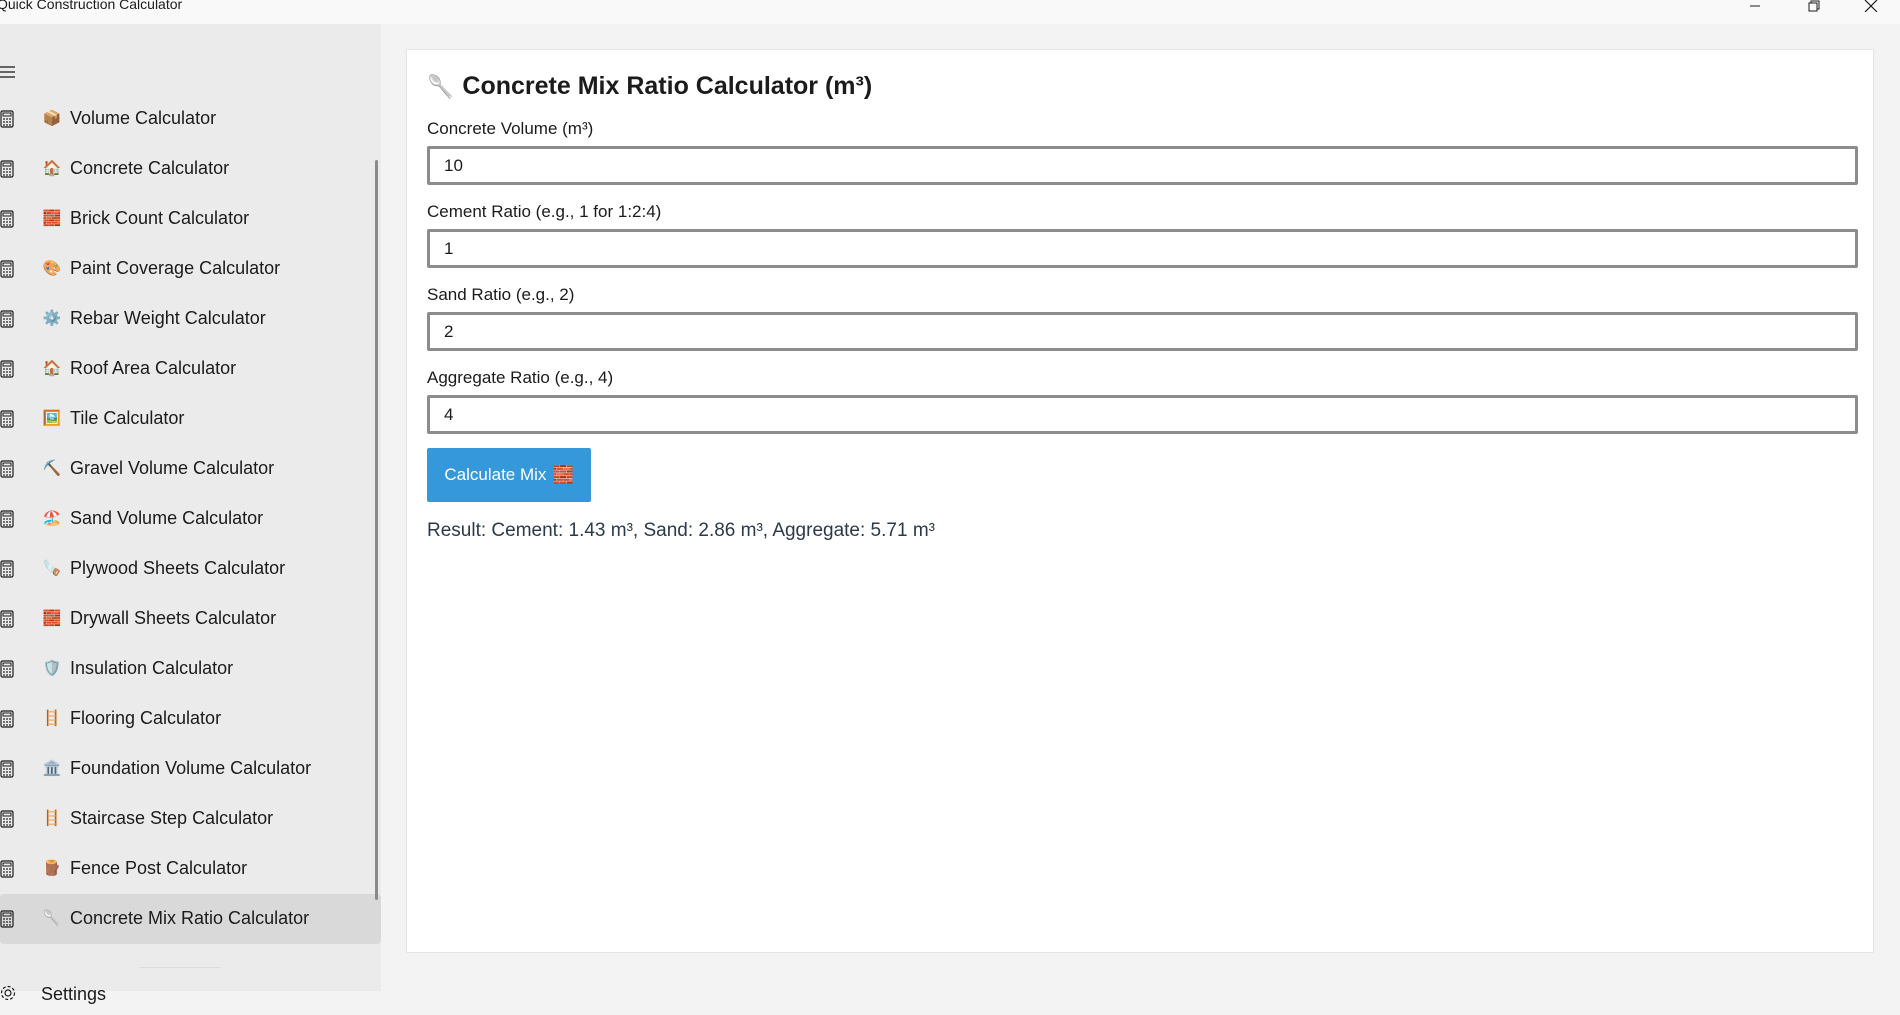 The width and height of the screenshot is (1900, 1015). What do you see at coordinates (180, 967) in the screenshot?
I see `footer-separator` at bounding box center [180, 967].